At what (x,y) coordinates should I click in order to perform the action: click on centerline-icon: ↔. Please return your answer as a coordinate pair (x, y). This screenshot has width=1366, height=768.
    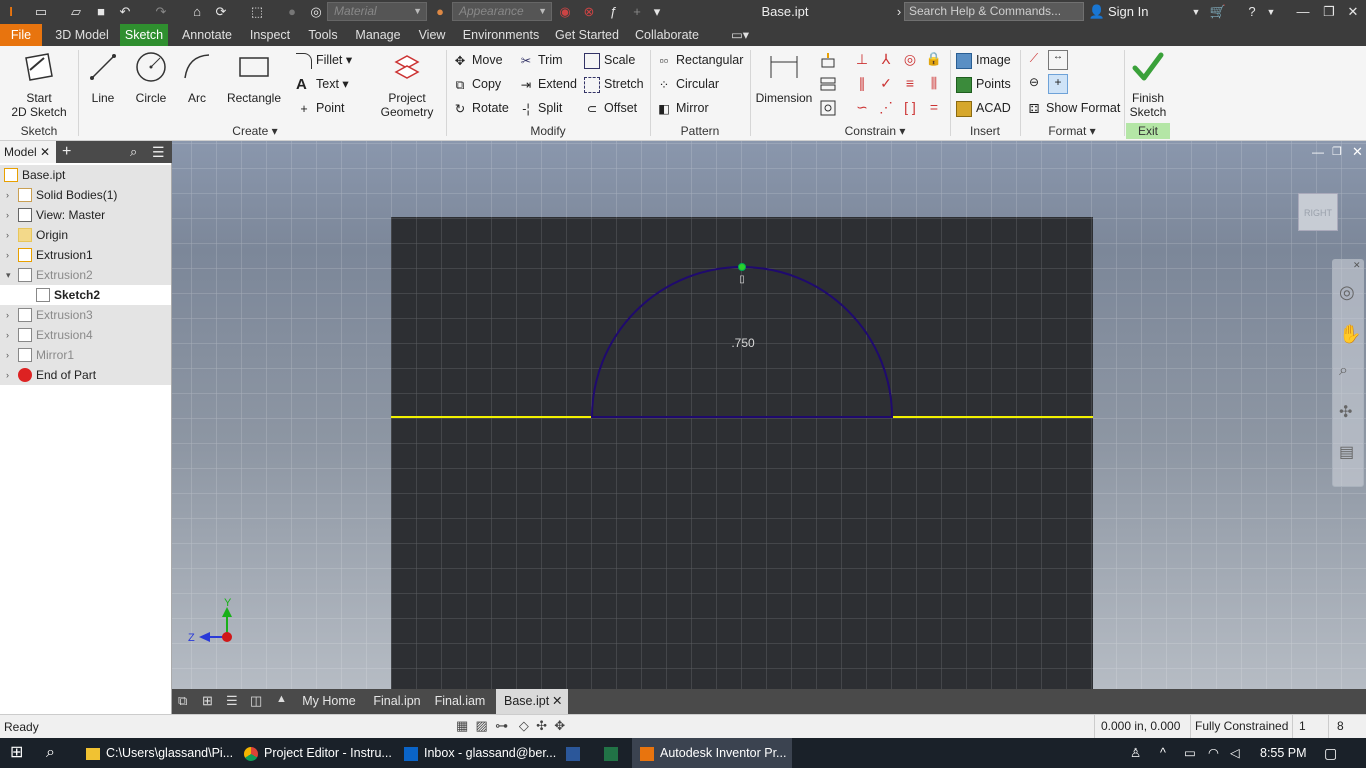
    Looking at the image, I should click on (1058, 60).